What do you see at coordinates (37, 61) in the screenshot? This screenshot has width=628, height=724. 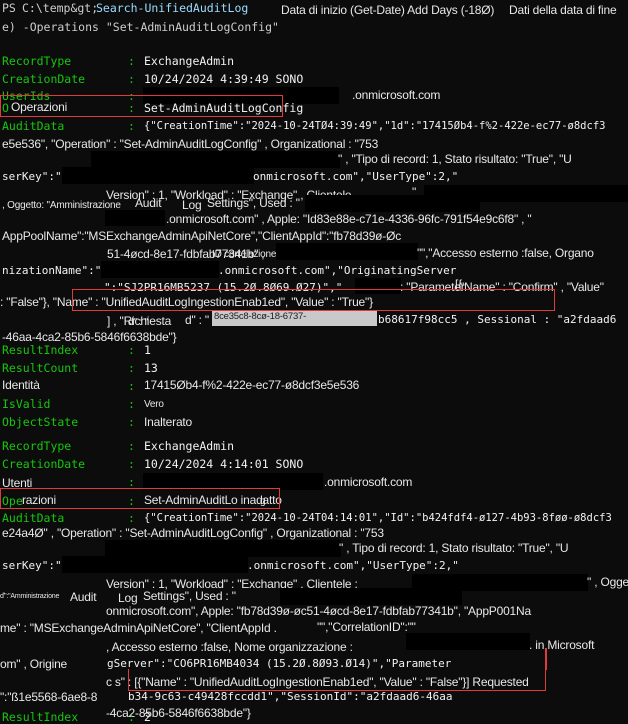 I see `field-label-recordtype-1: RecordType` at bounding box center [37, 61].